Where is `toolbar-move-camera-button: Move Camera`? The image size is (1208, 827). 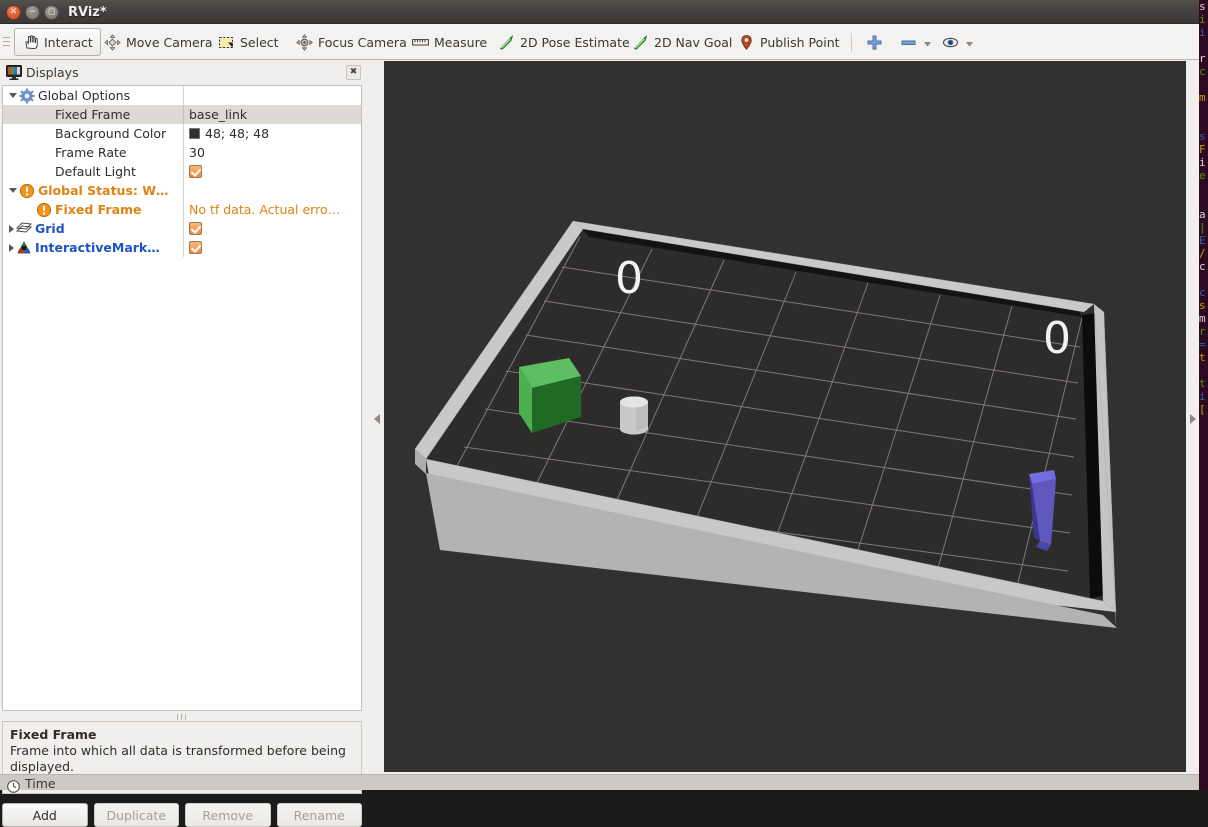 toolbar-move-camera-button: Move Camera is located at coordinates (158, 42).